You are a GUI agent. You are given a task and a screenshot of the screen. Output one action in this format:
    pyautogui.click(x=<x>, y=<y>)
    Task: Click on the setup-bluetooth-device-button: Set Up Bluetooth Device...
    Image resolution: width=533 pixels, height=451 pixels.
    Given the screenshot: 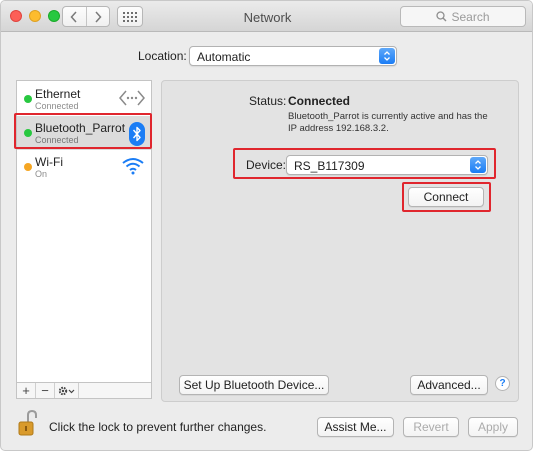 What is the action you would take?
    pyautogui.click(x=254, y=385)
    